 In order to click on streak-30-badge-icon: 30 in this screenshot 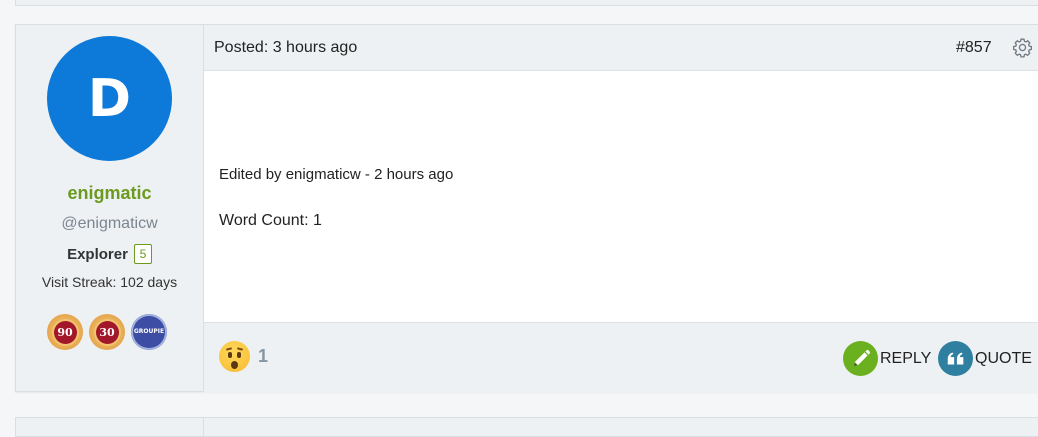, I will do `click(107, 332)`.